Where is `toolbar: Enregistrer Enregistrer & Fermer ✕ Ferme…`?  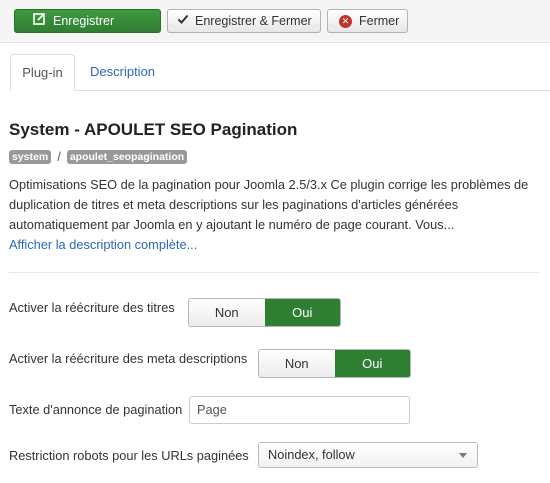 toolbar: Enregistrer Enregistrer & Fermer ✕ Ferme… is located at coordinates (275, 21).